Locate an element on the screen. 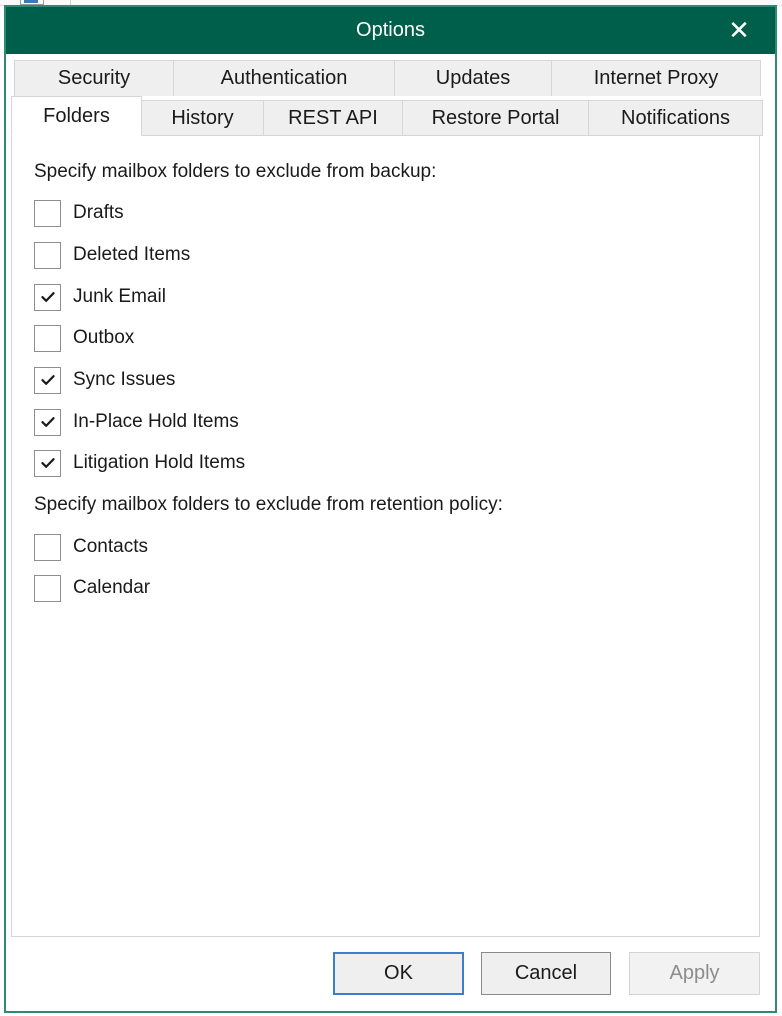  checkbox-sync-issues: Sync Issues is located at coordinates (104, 380).